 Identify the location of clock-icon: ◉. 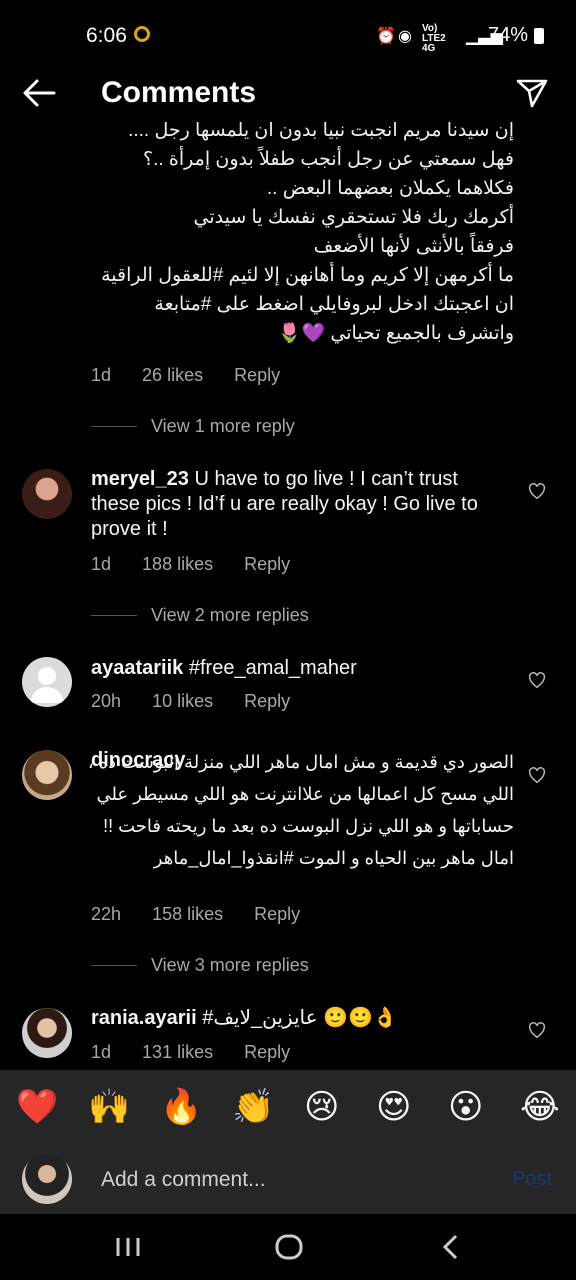
(405, 36).